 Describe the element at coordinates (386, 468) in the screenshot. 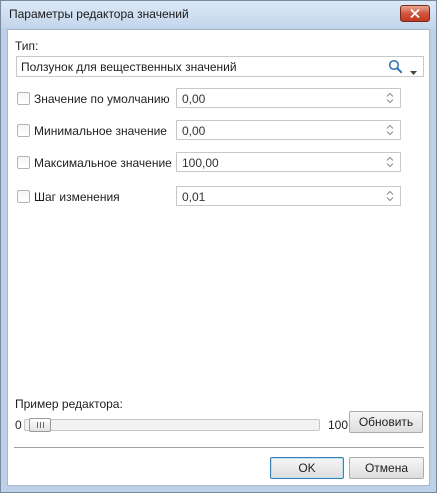

I see `cancel-button: Отмена` at that location.